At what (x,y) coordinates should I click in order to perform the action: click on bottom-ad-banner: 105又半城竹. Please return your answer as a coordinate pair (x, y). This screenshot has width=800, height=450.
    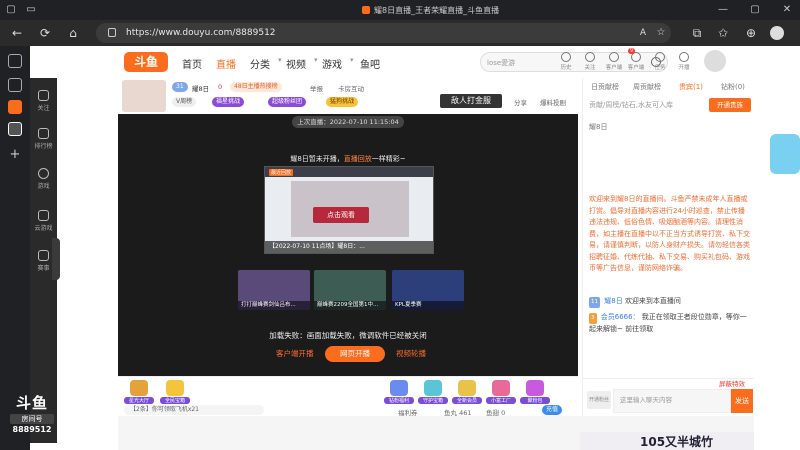
    Looking at the image, I should click on (667, 441).